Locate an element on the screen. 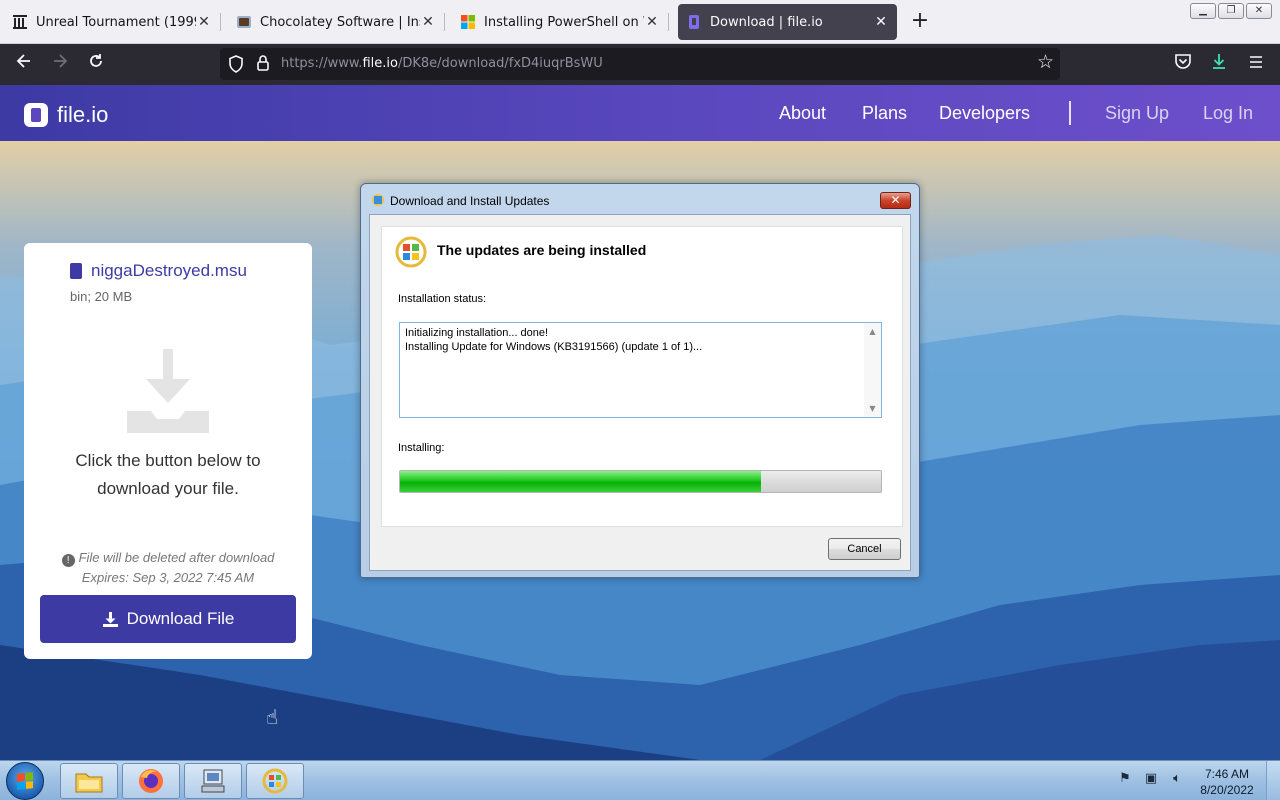 The width and height of the screenshot is (1280, 800). nav-about: About is located at coordinates (802, 113).